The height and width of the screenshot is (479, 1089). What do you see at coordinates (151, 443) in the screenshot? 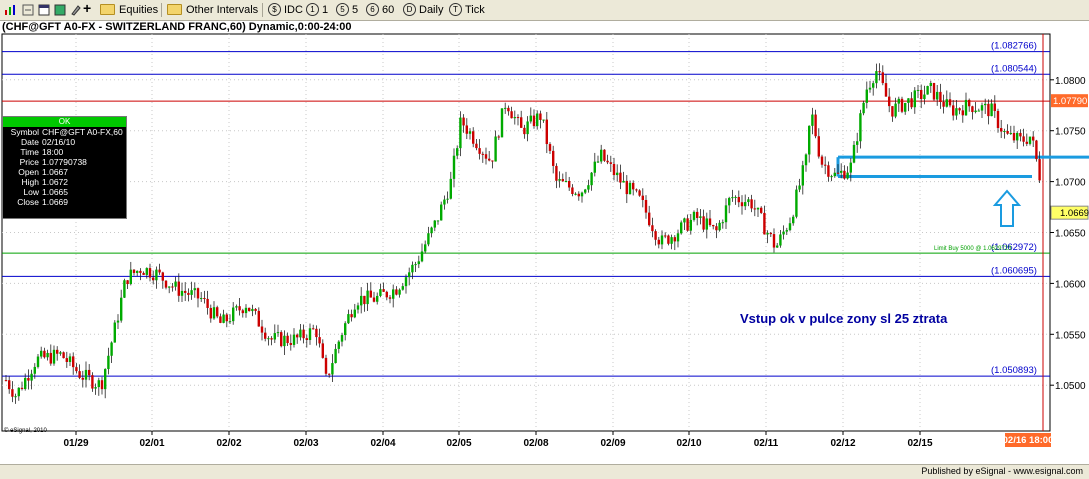
I see `x-tick-label: 02/01` at bounding box center [151, 443].